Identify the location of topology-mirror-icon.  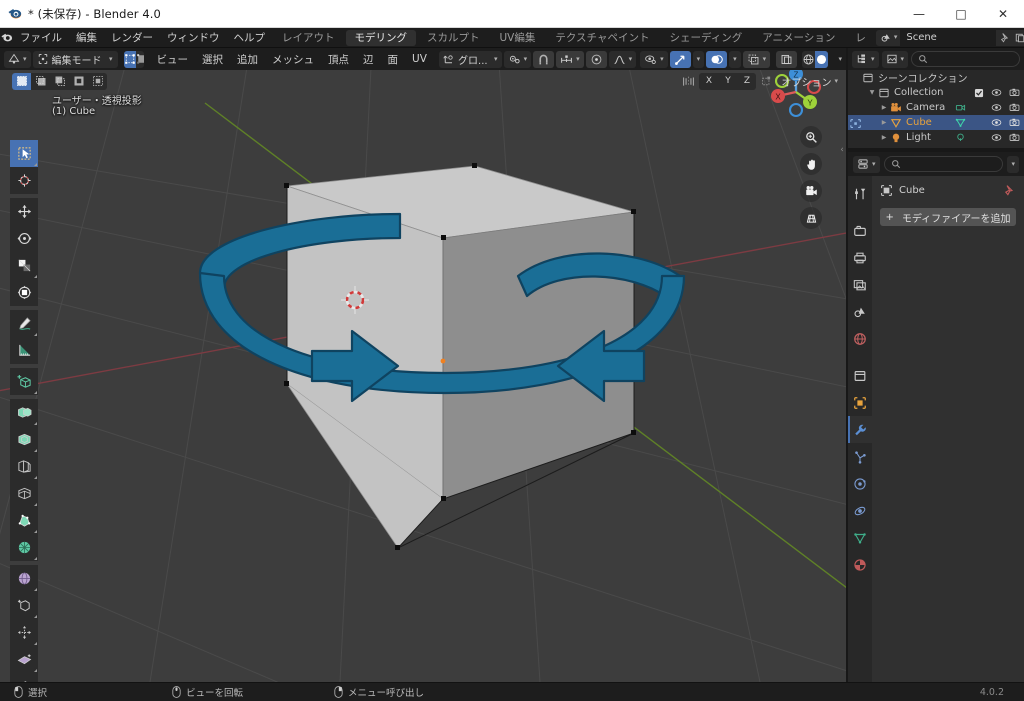
(766, 81).